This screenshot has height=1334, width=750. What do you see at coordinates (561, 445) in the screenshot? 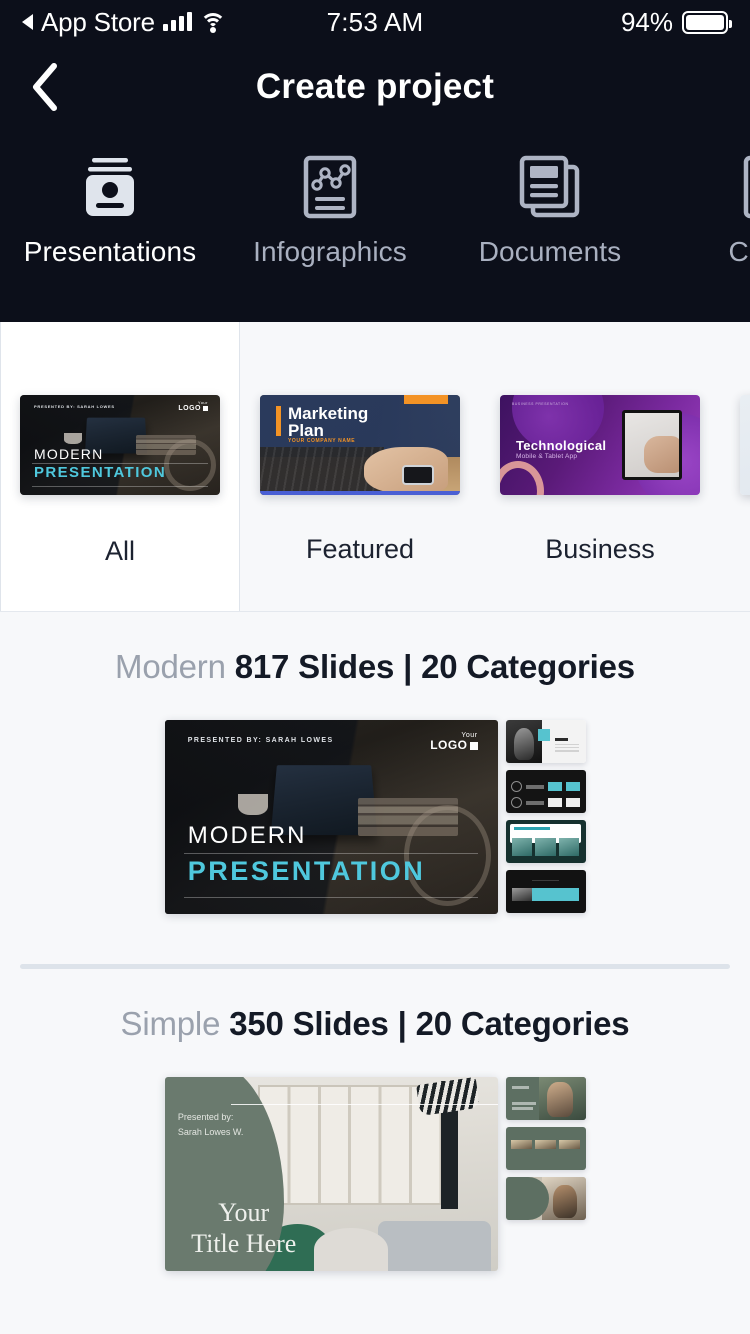
I see `thumb-title: Technological` at bounding box center [561, 445].